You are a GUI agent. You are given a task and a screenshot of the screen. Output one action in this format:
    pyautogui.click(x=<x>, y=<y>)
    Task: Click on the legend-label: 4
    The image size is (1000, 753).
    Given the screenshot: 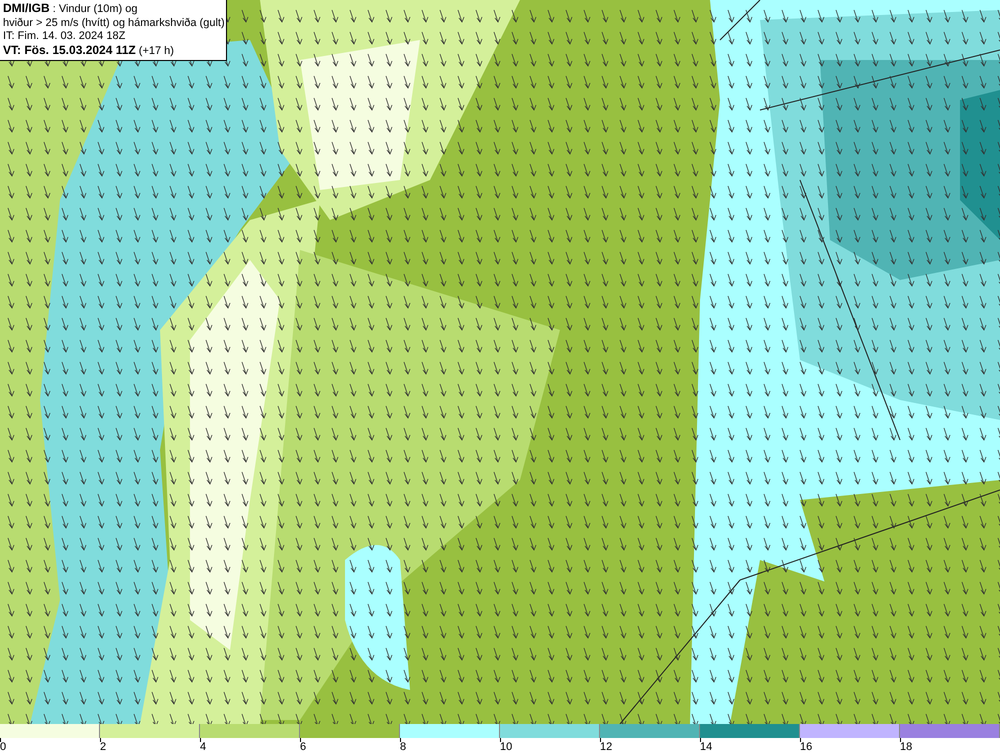 What is the action you would take?
    pyautogui.click(x=203, y=747)
    